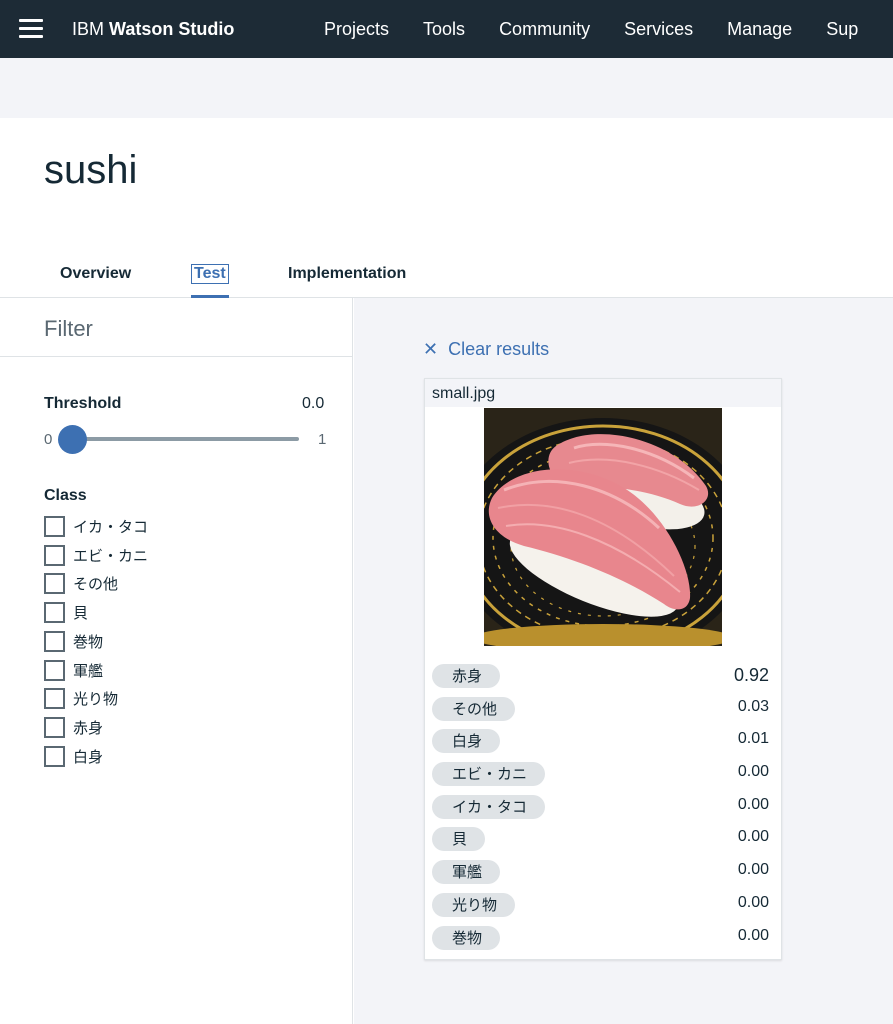 The width and height of the screenshot is (893, 1024). I want to click on class-item-label: その他, so click(96, 584).